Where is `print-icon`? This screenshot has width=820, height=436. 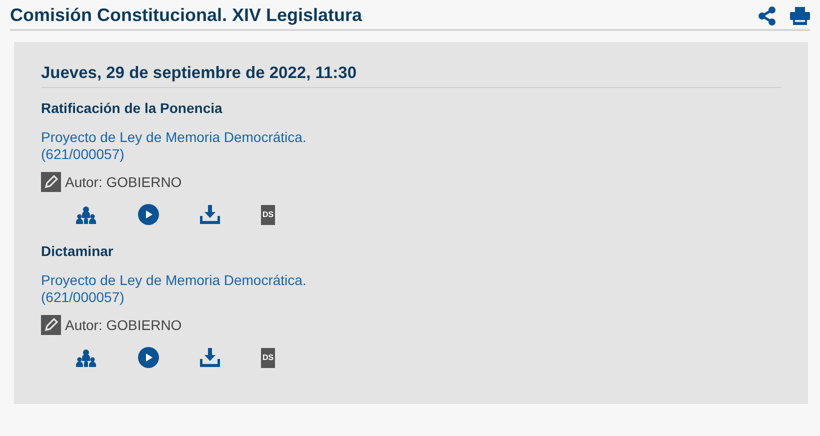 print-icon is located at coordinates (800, 16).